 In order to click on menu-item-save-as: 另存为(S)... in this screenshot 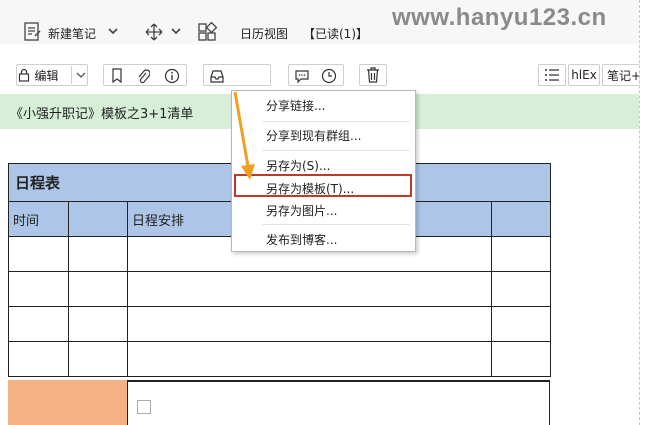, I will do `click(298, 165)`.